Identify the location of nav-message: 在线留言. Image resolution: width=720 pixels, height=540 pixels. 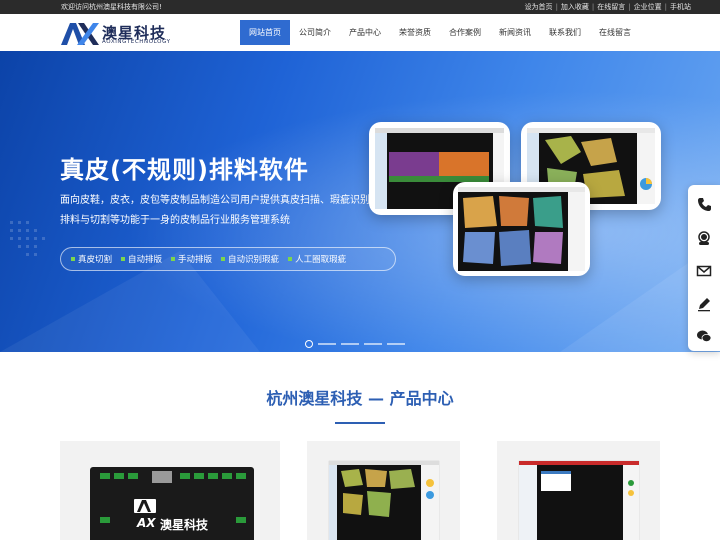
(615, 32).